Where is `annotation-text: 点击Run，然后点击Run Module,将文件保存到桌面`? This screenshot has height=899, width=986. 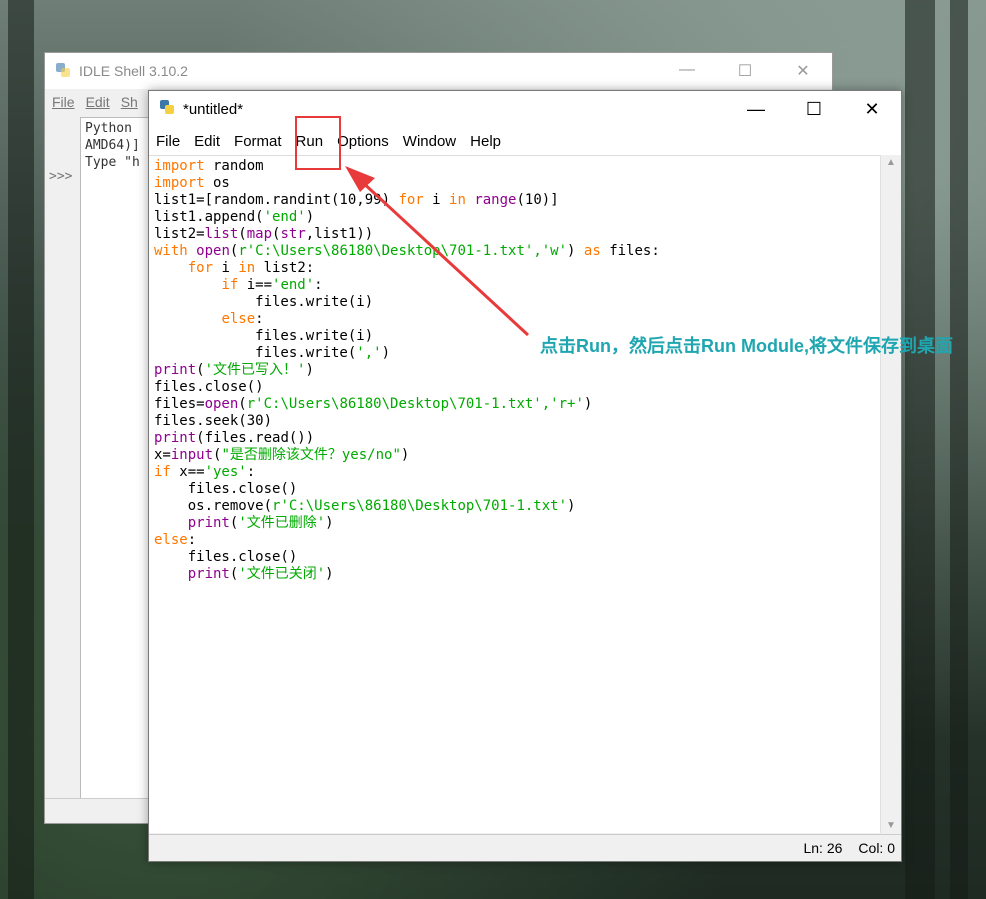
annotation-text: 点击Run，然后点击Run Module,将文件保存到桌面 is located at coordinates (746, 346).